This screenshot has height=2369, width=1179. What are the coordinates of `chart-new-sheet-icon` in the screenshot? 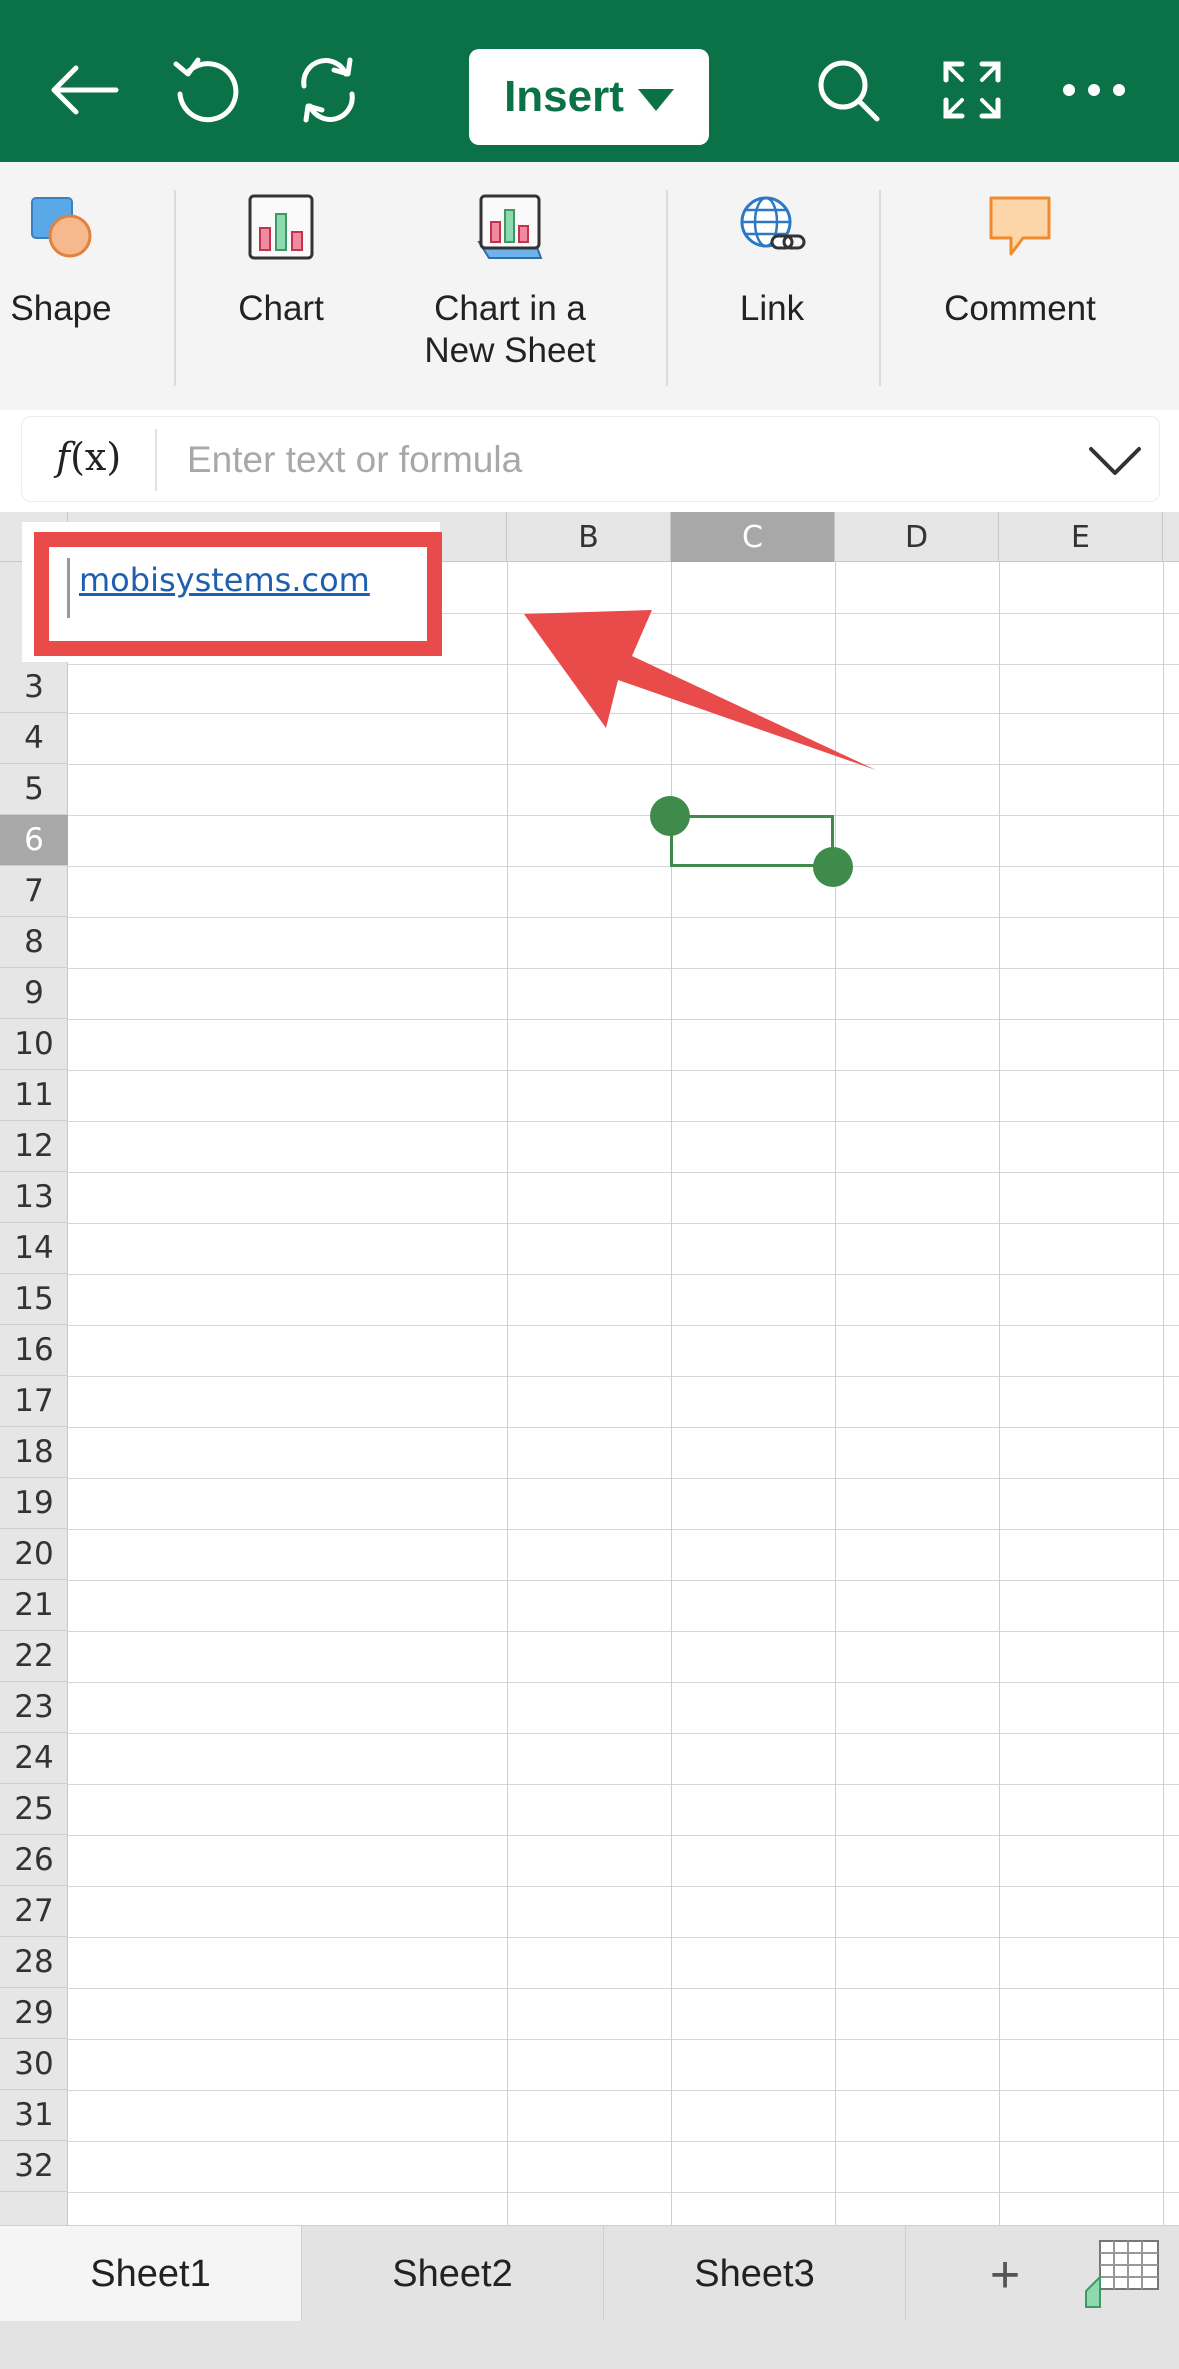 It's located at (510, 226).